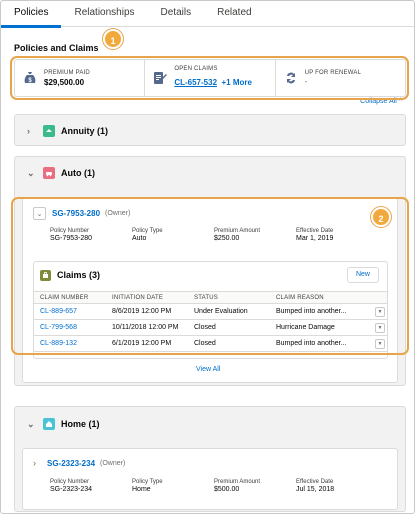 Image resolution: width=415 pixels, height=514 pixels. What do you see at coordinates (255, 486) in the screenshot?
I see `policy-field: Premium Amount $500.00` at bounding box center [255, 486].